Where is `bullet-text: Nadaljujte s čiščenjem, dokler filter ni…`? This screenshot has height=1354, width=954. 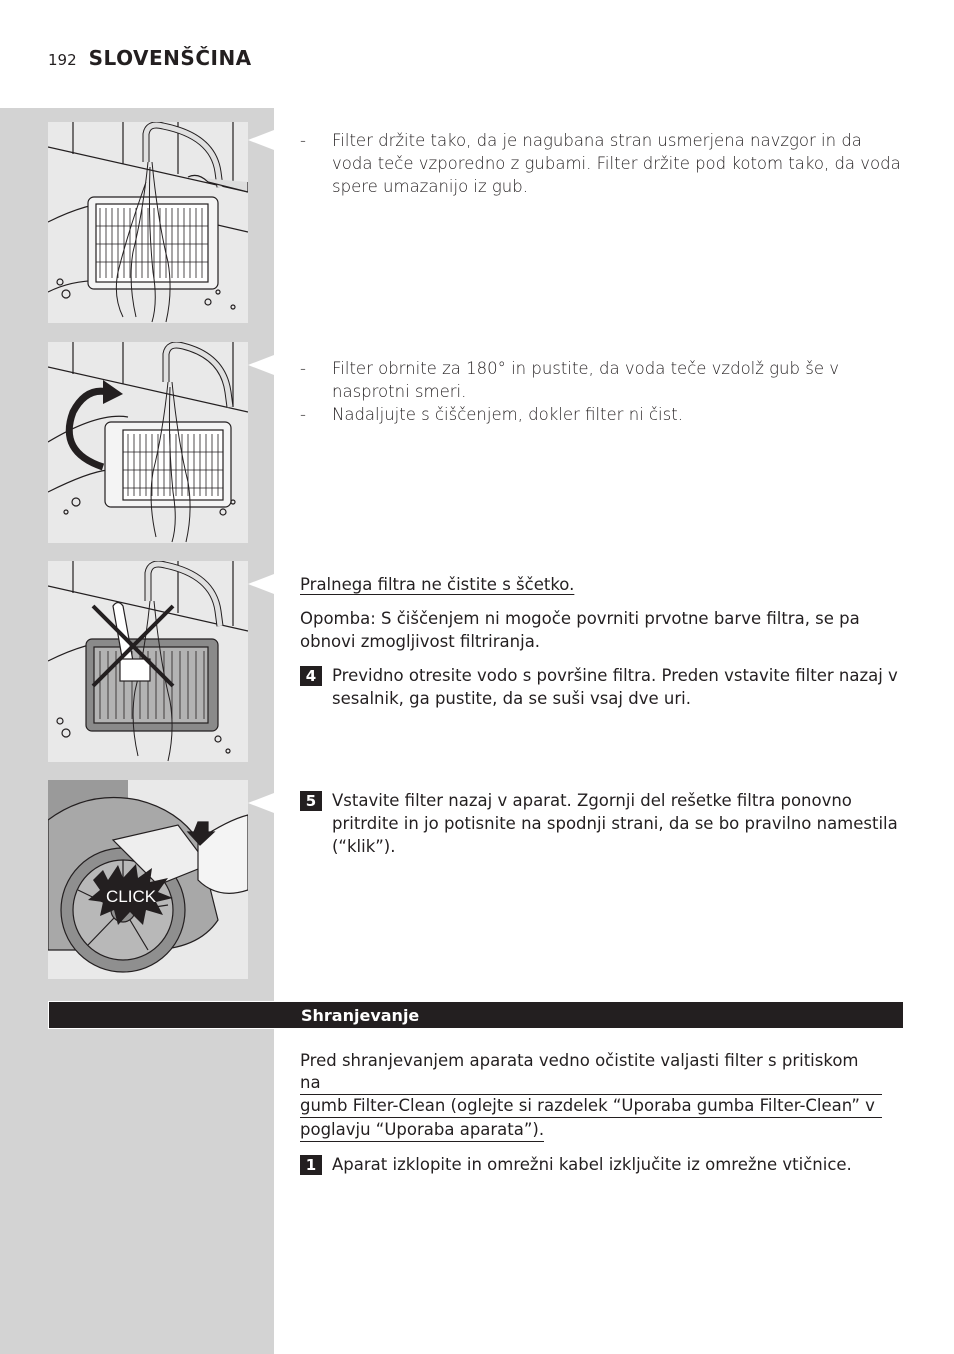 bullet-text: Nadaljujte s čiščenjem, dokler filter ni… is located at coordinates (507, 414).